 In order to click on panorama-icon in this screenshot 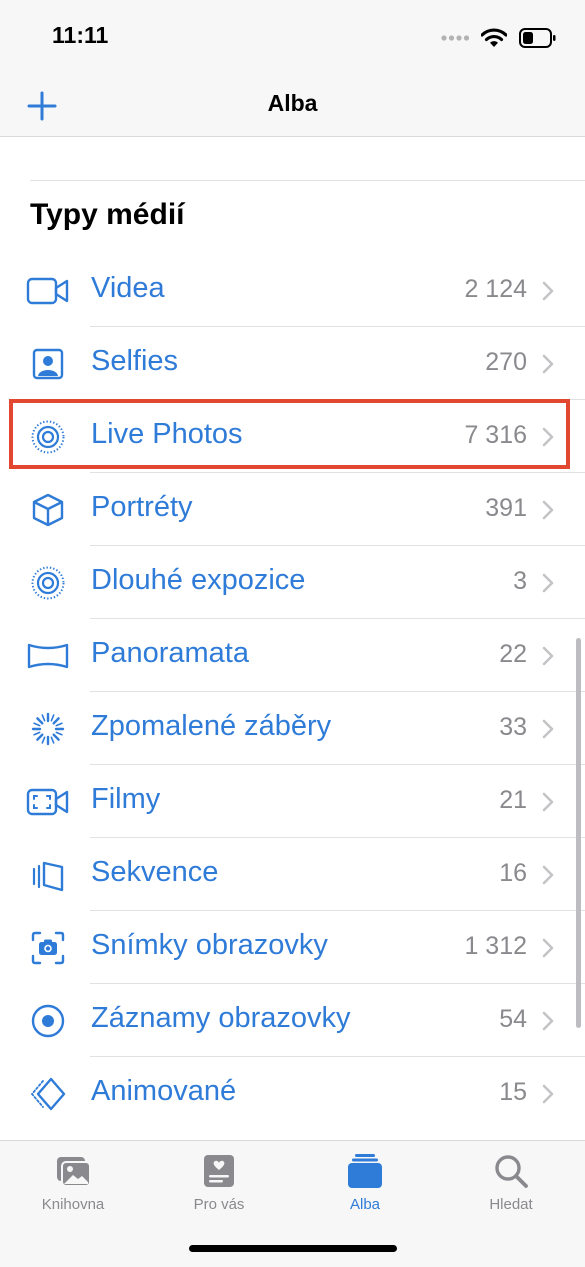, I will do `click(48, 656)`.